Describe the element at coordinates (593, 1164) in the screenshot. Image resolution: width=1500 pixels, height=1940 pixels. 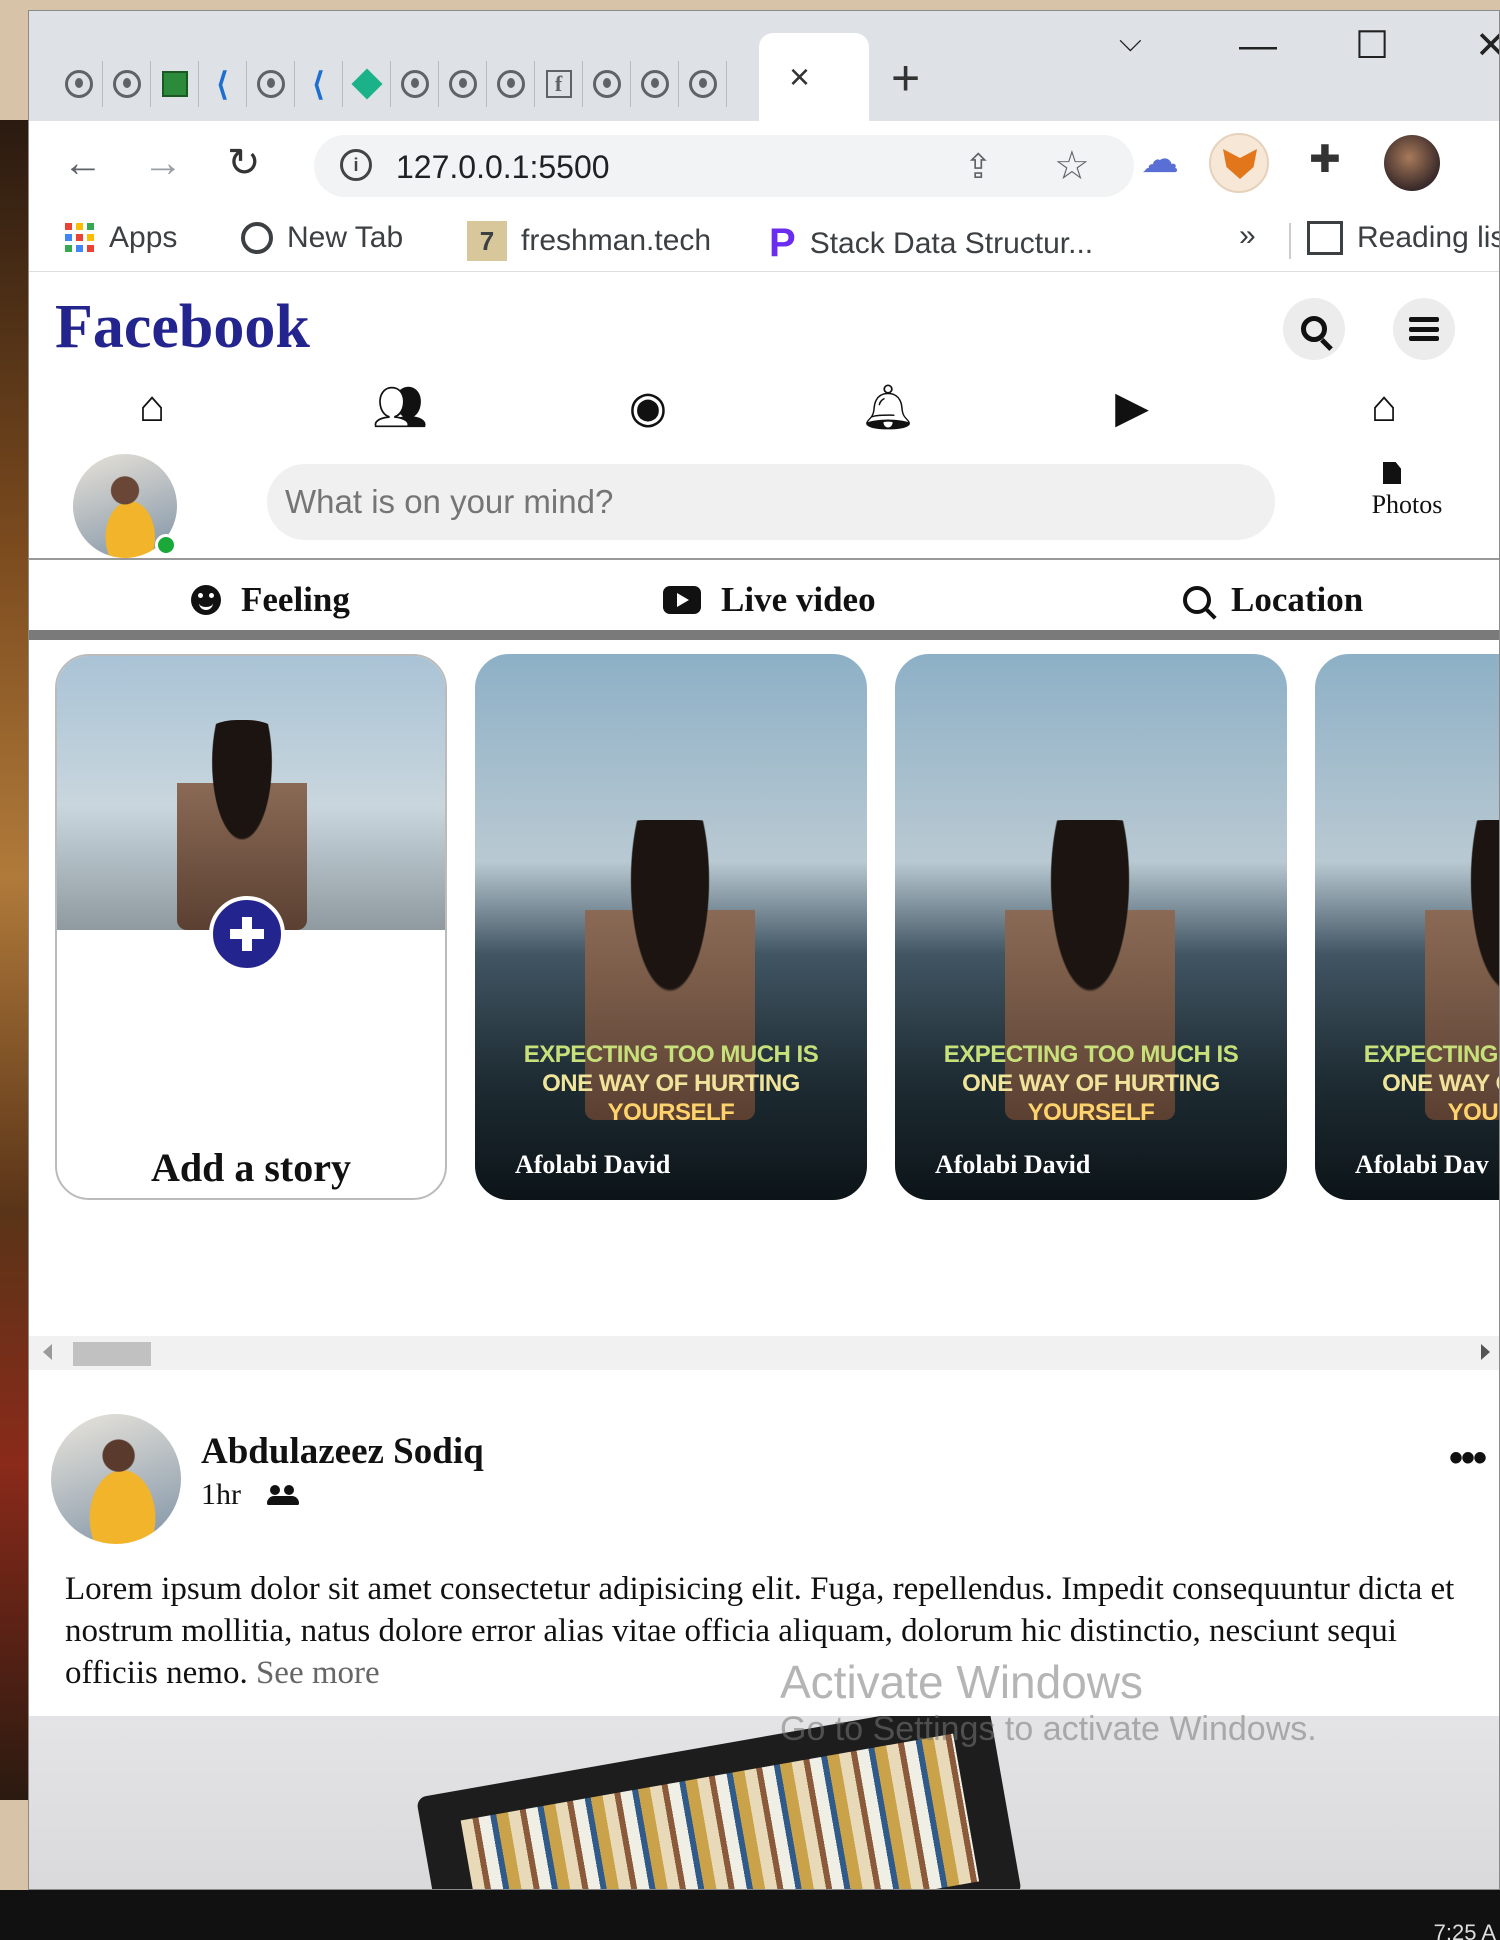
I see `story-author-name: Afolabi David` at that location.